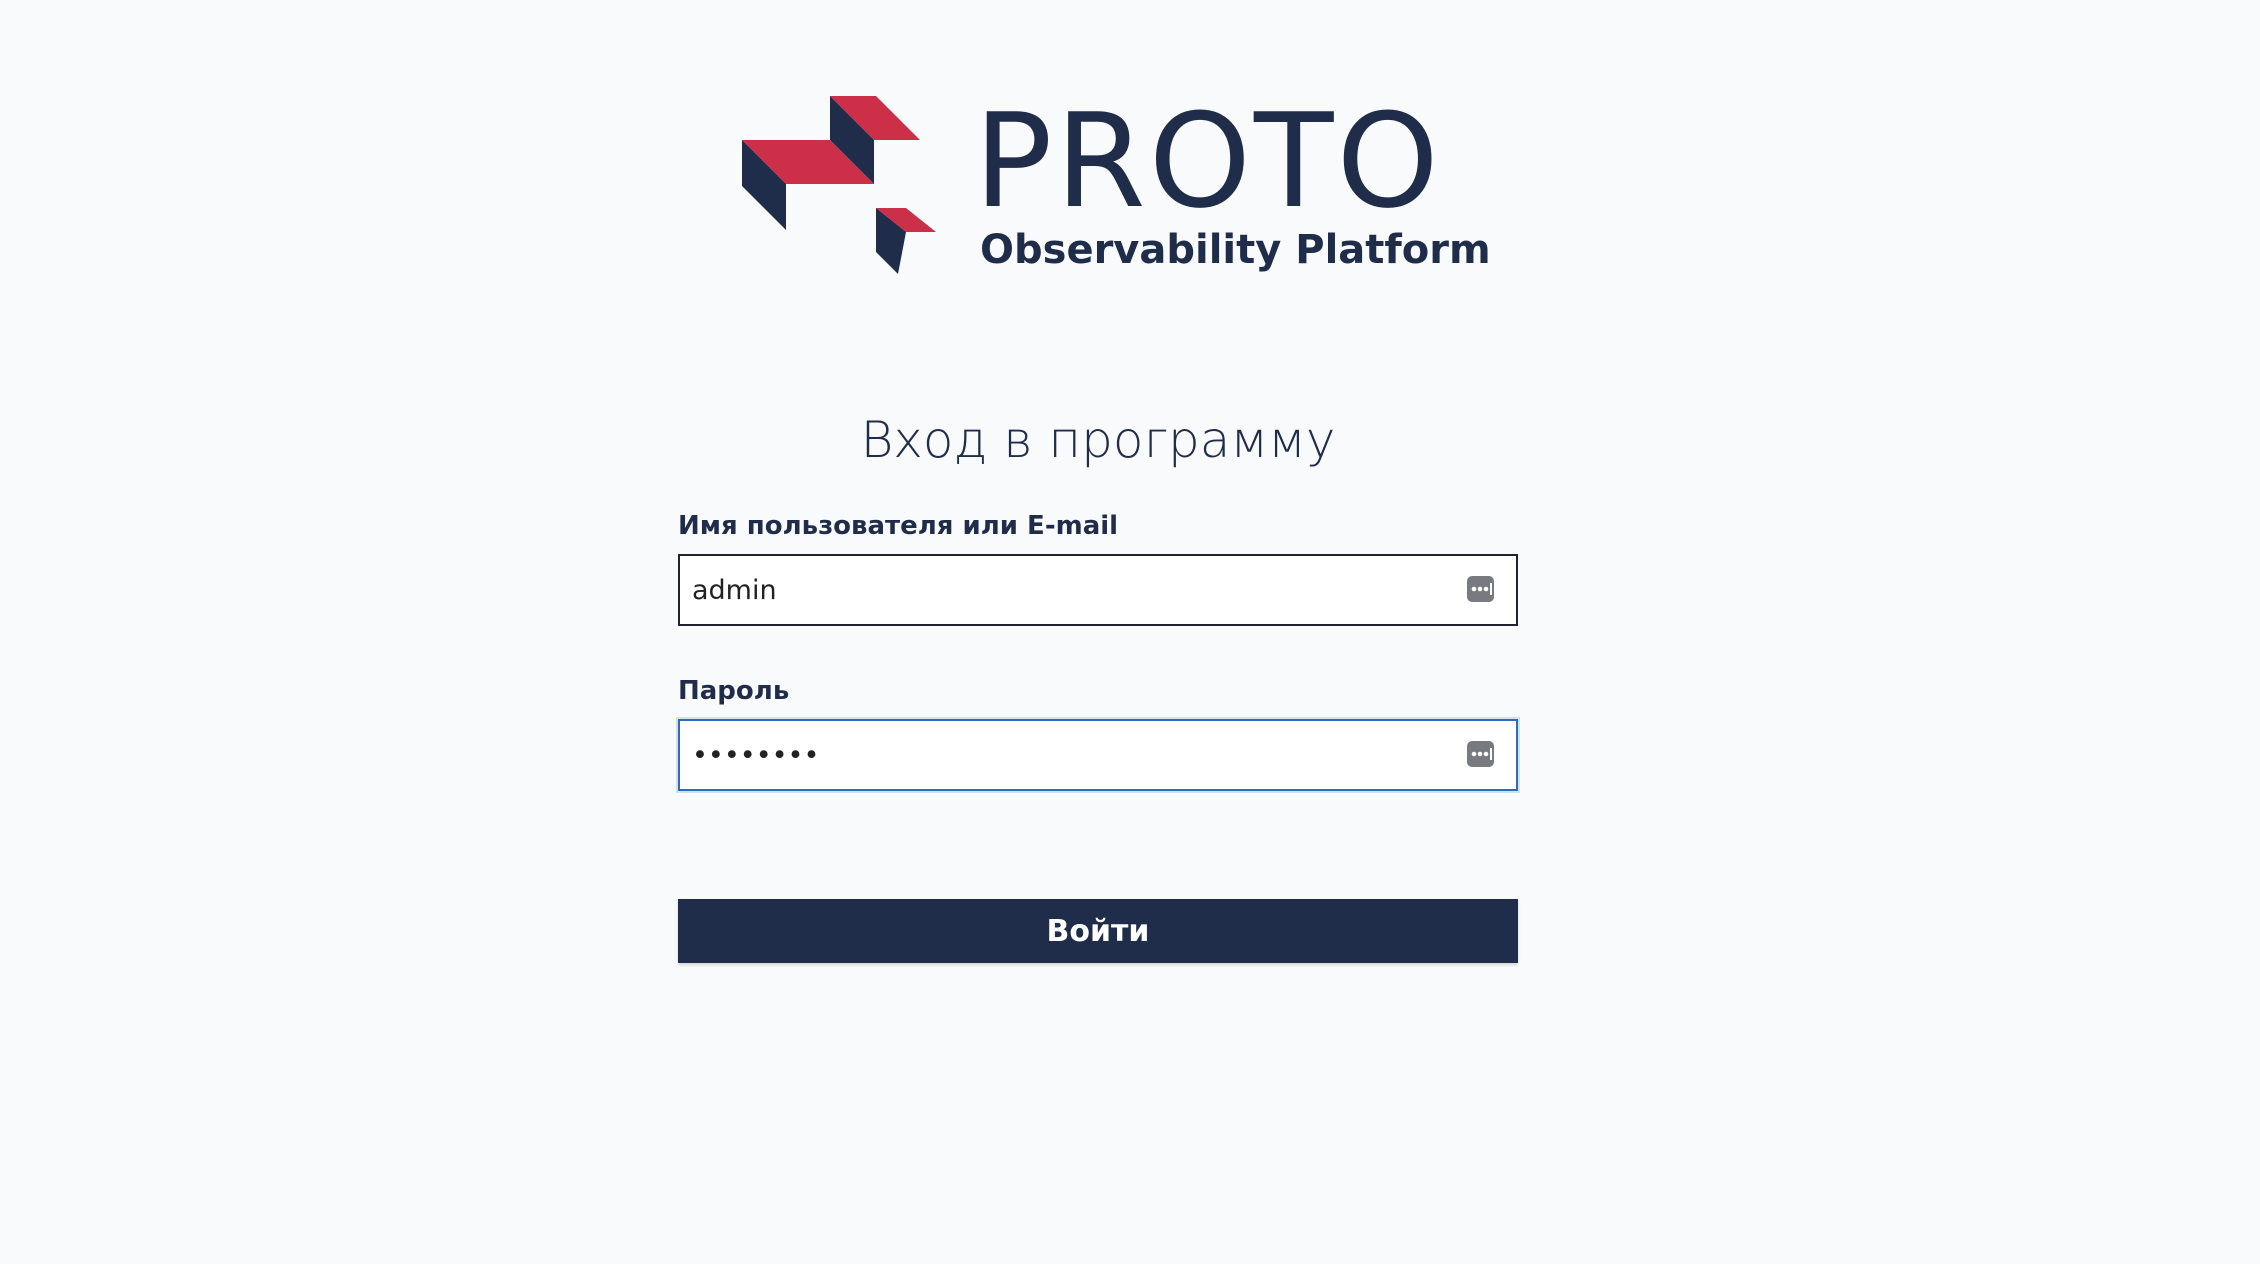  I want to click on password-field, so click(1098, 755).